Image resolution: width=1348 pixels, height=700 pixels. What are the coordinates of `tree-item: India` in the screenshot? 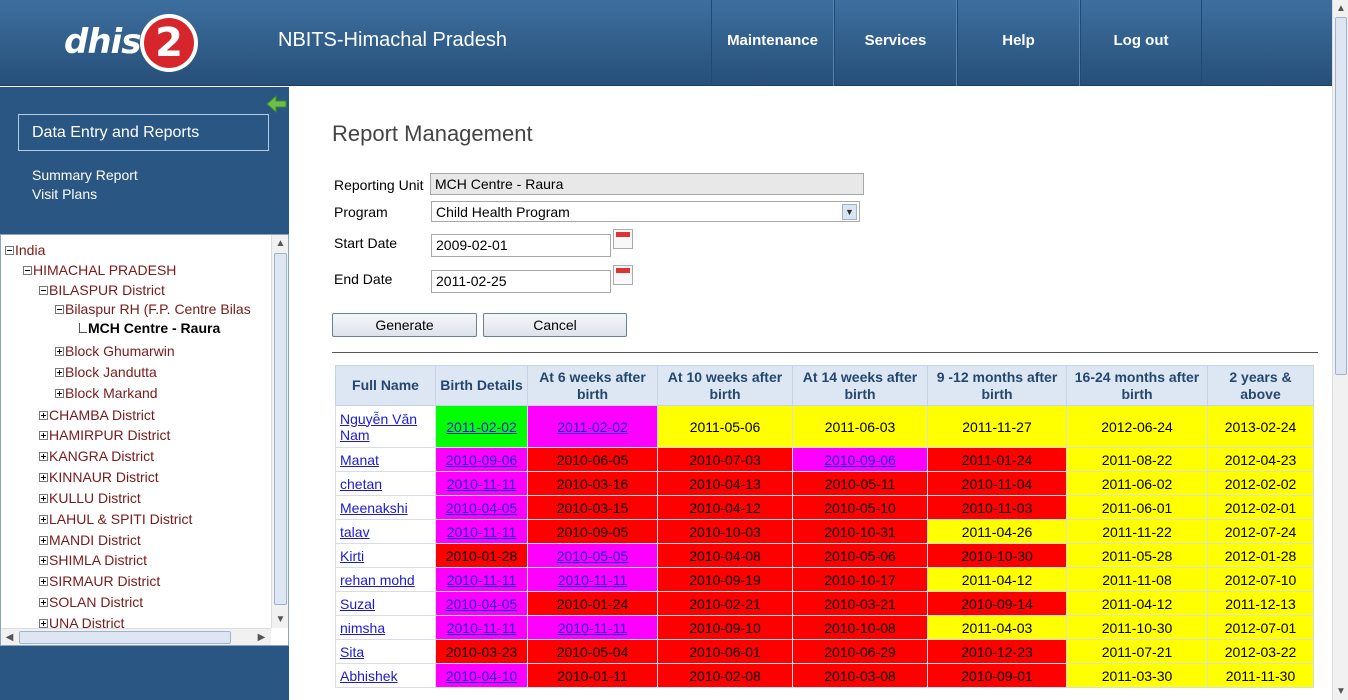 It's located at (25, 250).